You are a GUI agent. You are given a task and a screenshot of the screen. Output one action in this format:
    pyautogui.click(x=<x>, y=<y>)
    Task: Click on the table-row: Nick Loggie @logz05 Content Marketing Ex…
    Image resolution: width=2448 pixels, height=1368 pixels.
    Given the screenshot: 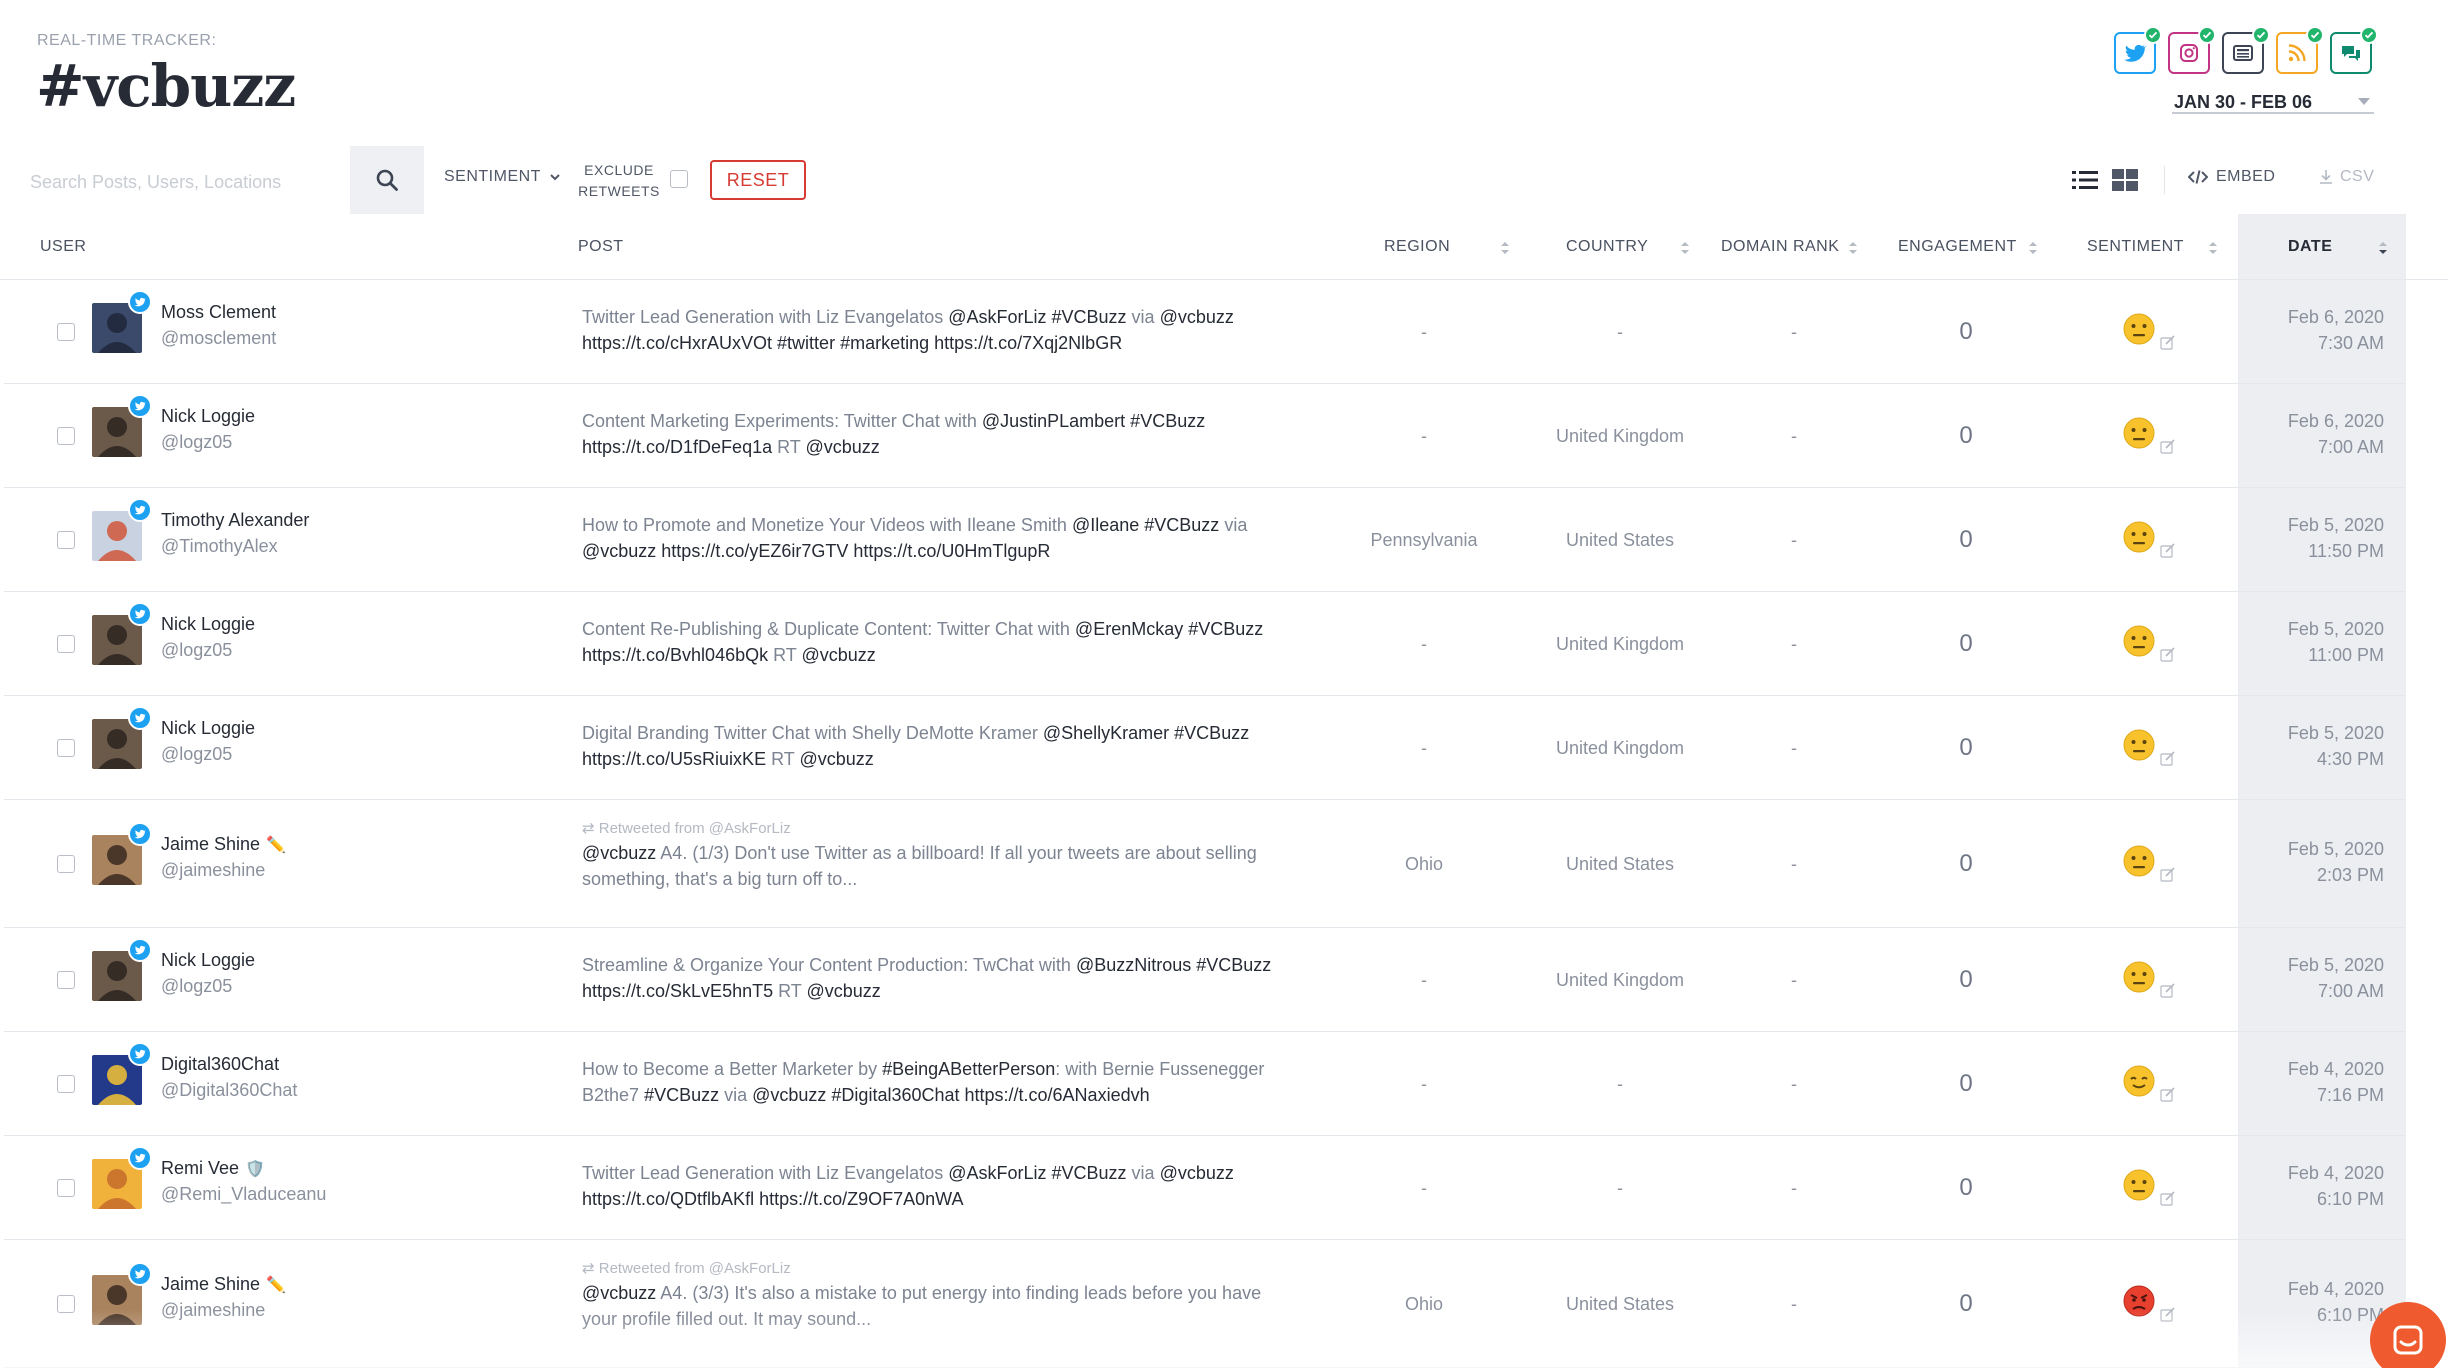 What is the action you would take?
    pyautogui.click(x=1205, y=436)
    